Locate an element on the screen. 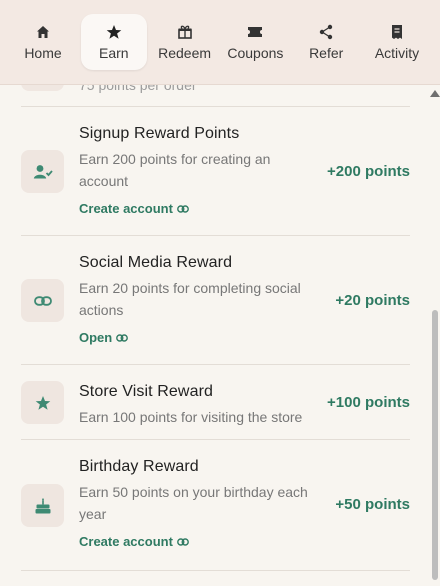  reward-points: +200 points is located at coordinates (368, 171).